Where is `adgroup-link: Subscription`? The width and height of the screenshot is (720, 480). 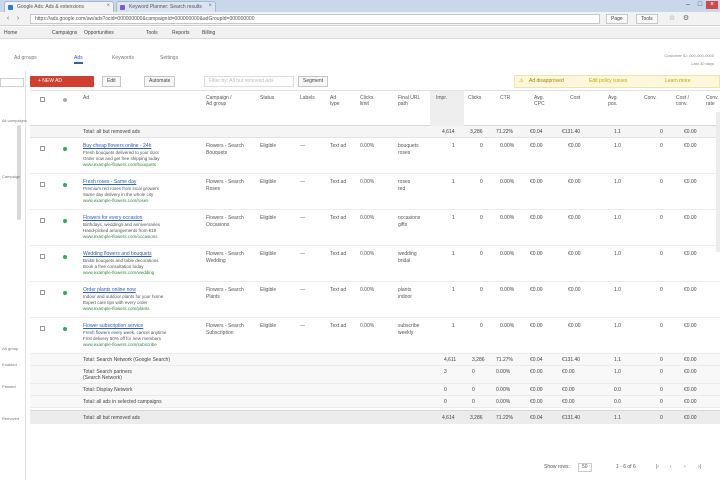
adgroup-link: Subscription is located at coordinates (220, 333).